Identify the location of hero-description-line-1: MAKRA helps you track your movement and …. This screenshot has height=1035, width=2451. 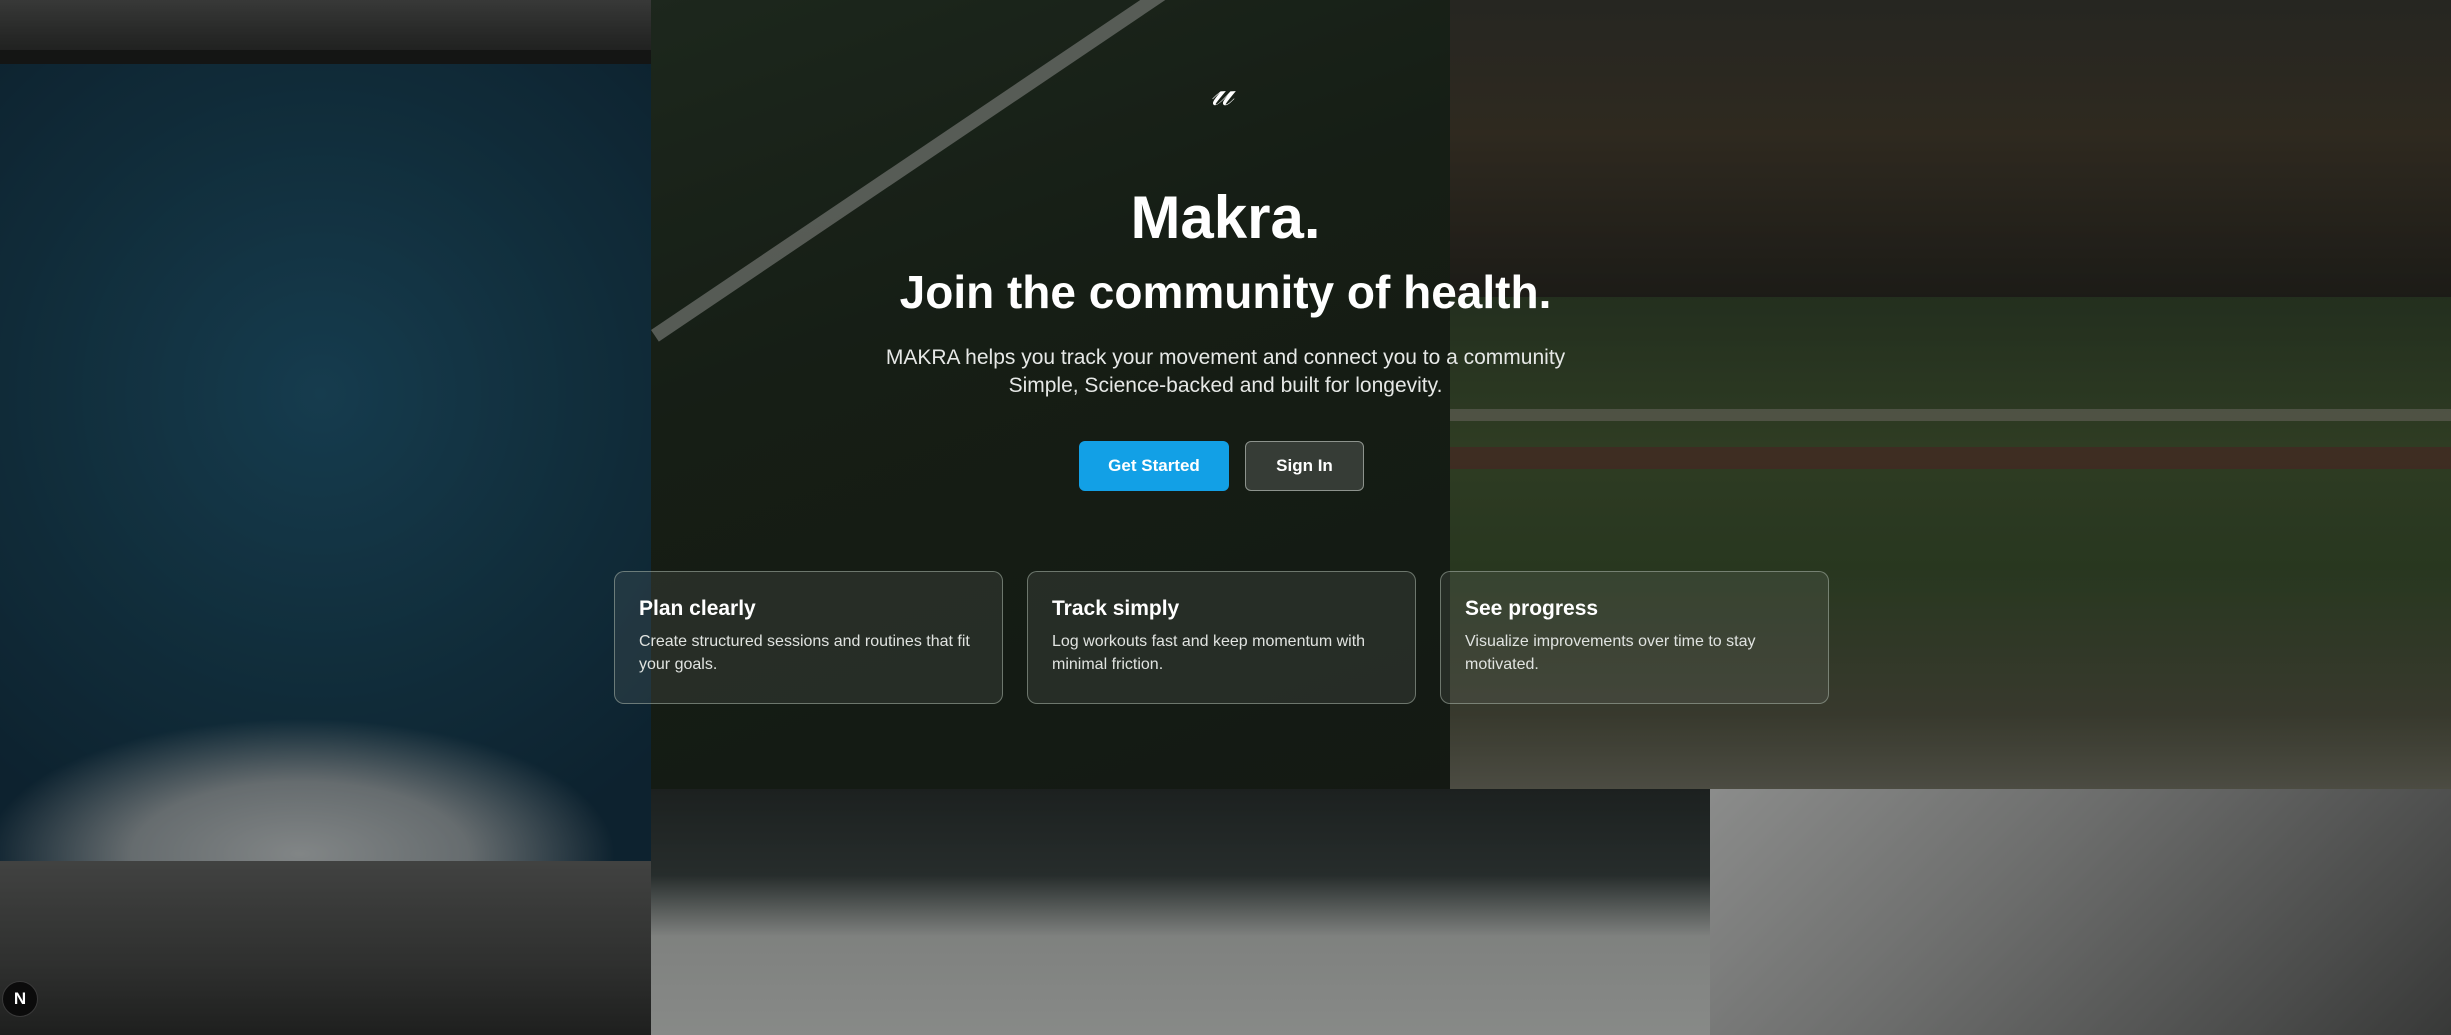
(1225, 357).